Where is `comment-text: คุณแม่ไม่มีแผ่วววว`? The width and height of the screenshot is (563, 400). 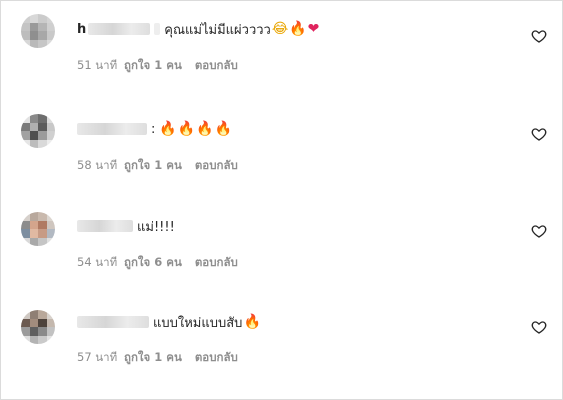 comment-text: คุณแม่ไม่มีแผ่วววว is located at coordinates (217, 30).